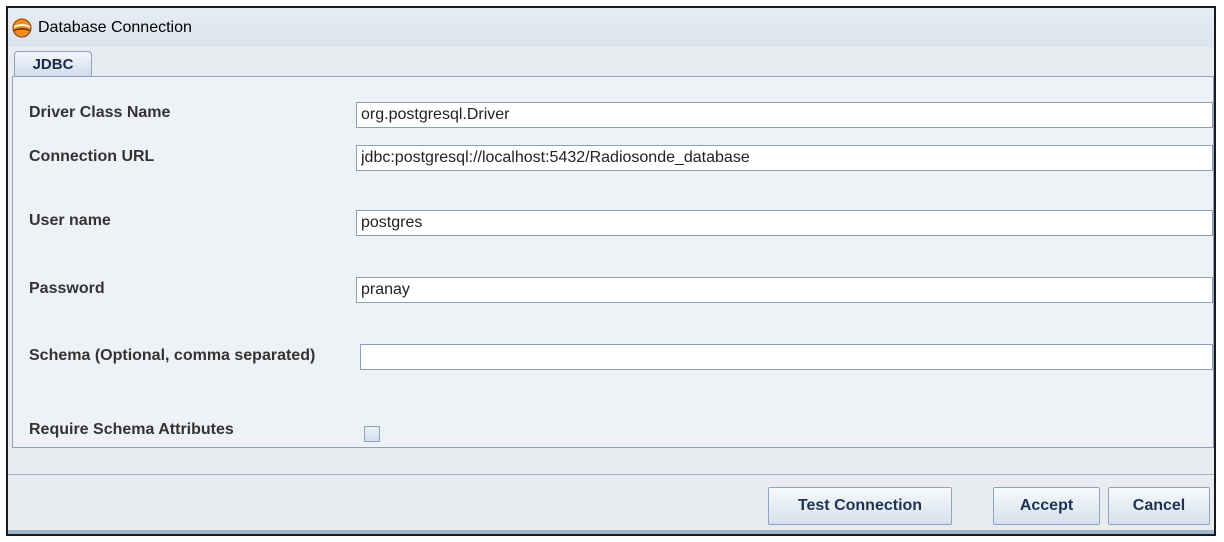  Describe the element at coordinates (70, 220) in the screenshot. I see `user-name-label: User name` at that location.